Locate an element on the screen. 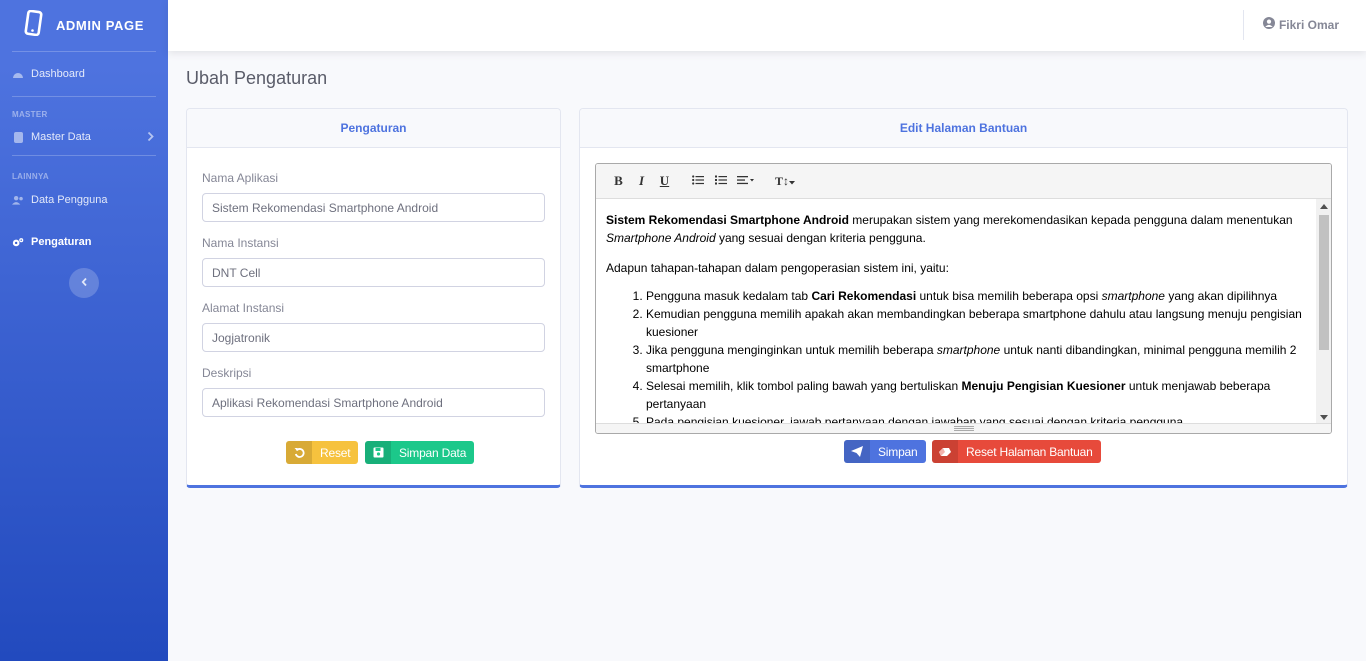 The height and width of the screenshot is (661, 1366). scrollbar-thumb is located at coordinates (1324, 282).